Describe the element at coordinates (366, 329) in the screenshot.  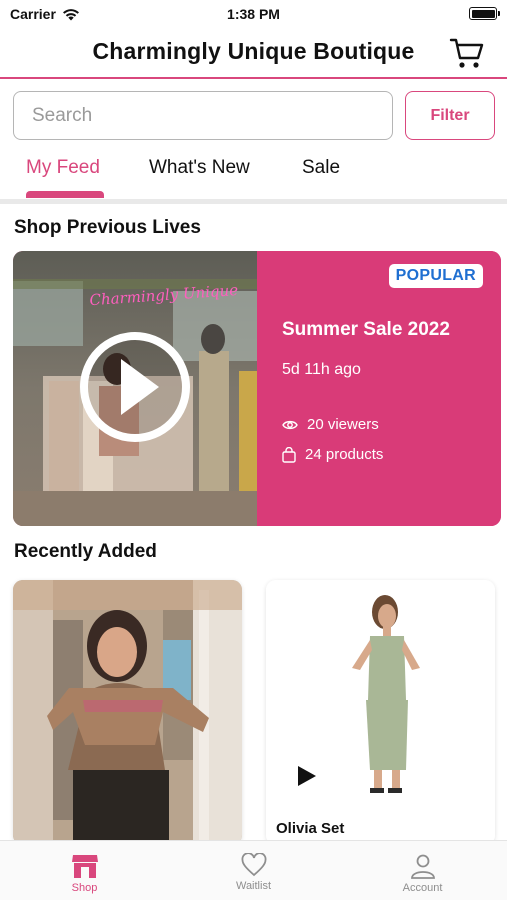
I see `live-title: Summer Sale 2022` at that location.